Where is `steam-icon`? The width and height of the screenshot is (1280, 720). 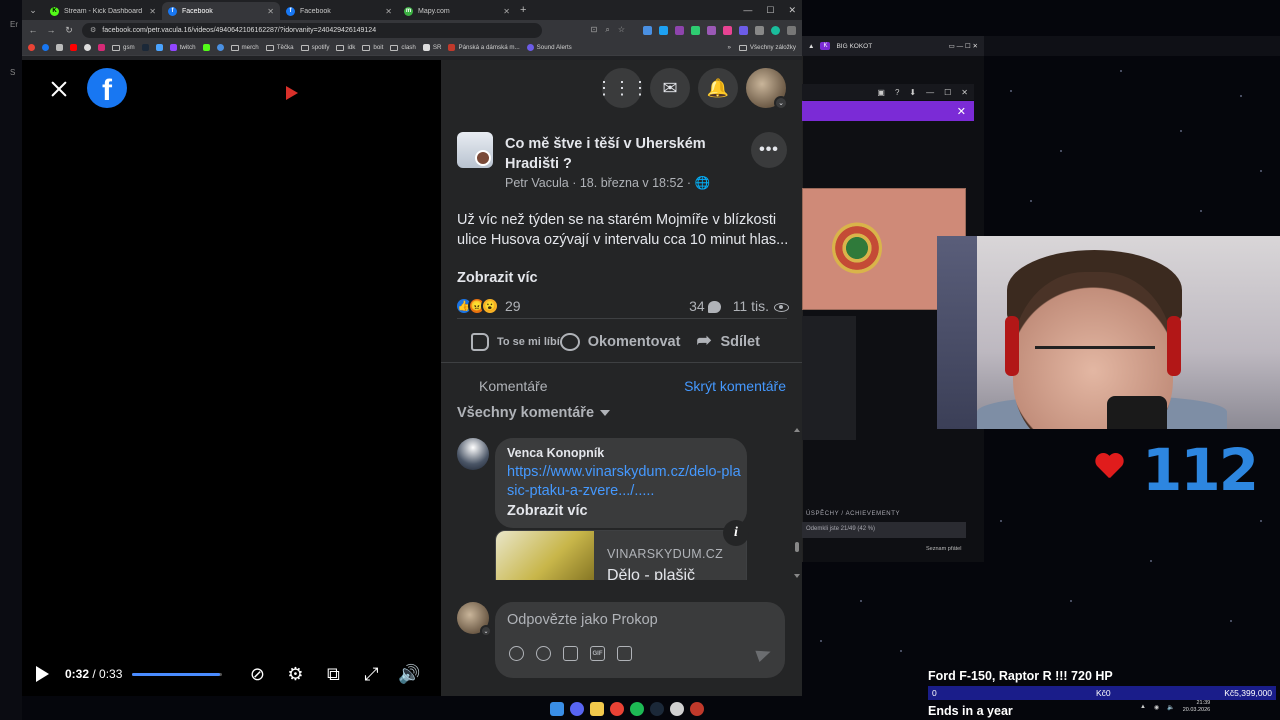 steam-icon is located at coordinates (657, 709).